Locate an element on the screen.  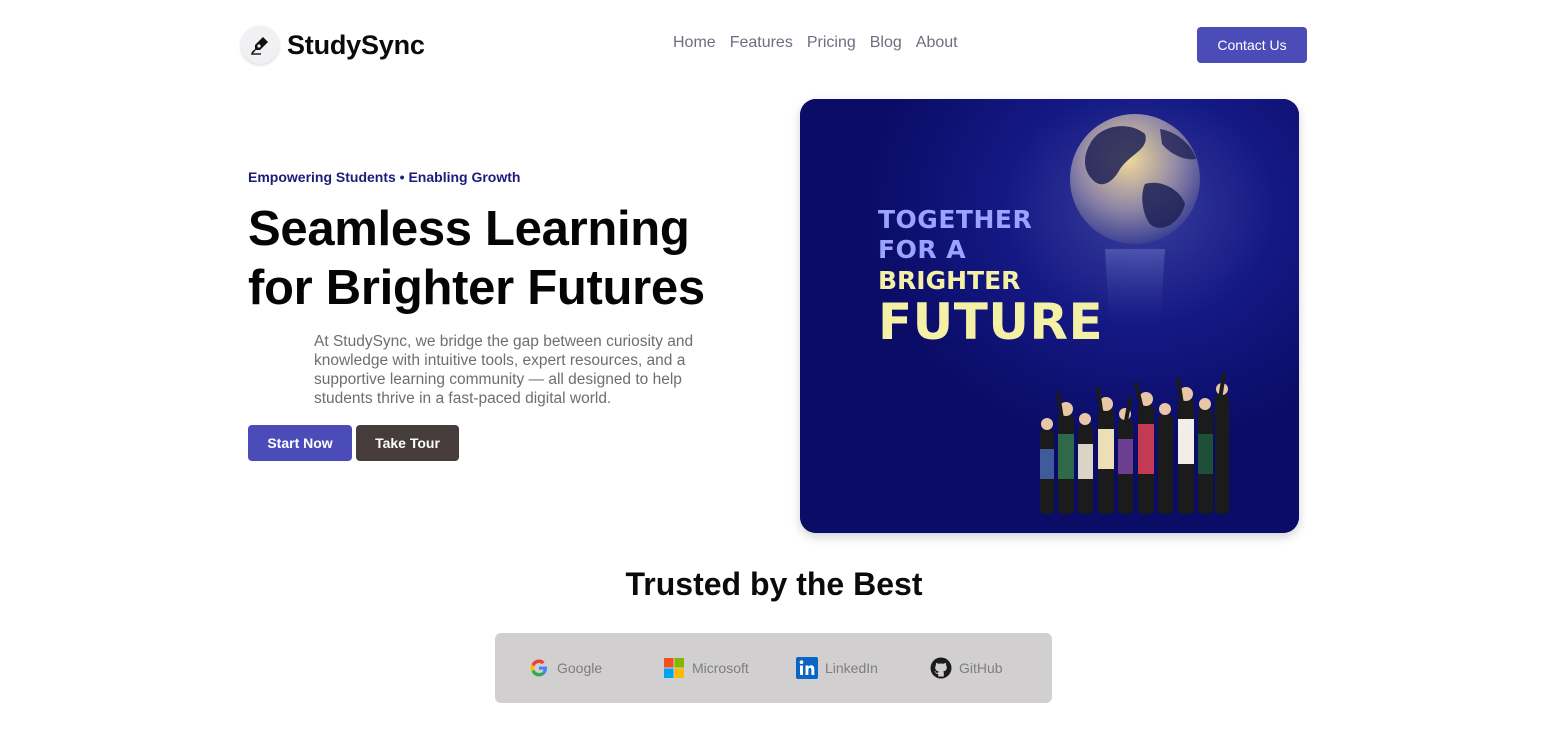
hero-headline: Seamless Learning for Brighter Futures is located at coordinates (498, 259).